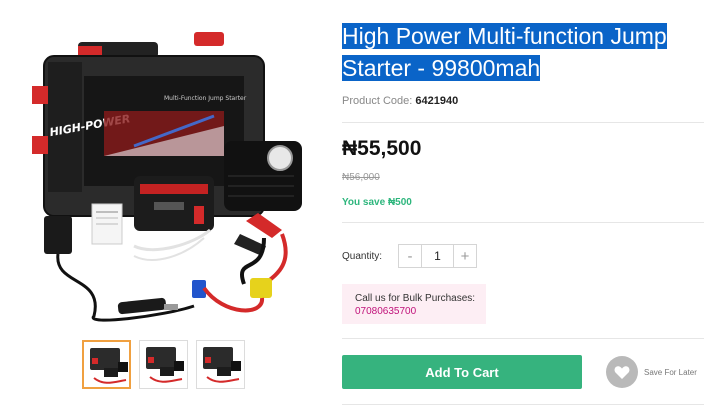 Image resolution: width=715 pixels, height=408 pixels. Describe the element at coordinates (107, 224) in the screenshot. I see `manual-image` at that location.